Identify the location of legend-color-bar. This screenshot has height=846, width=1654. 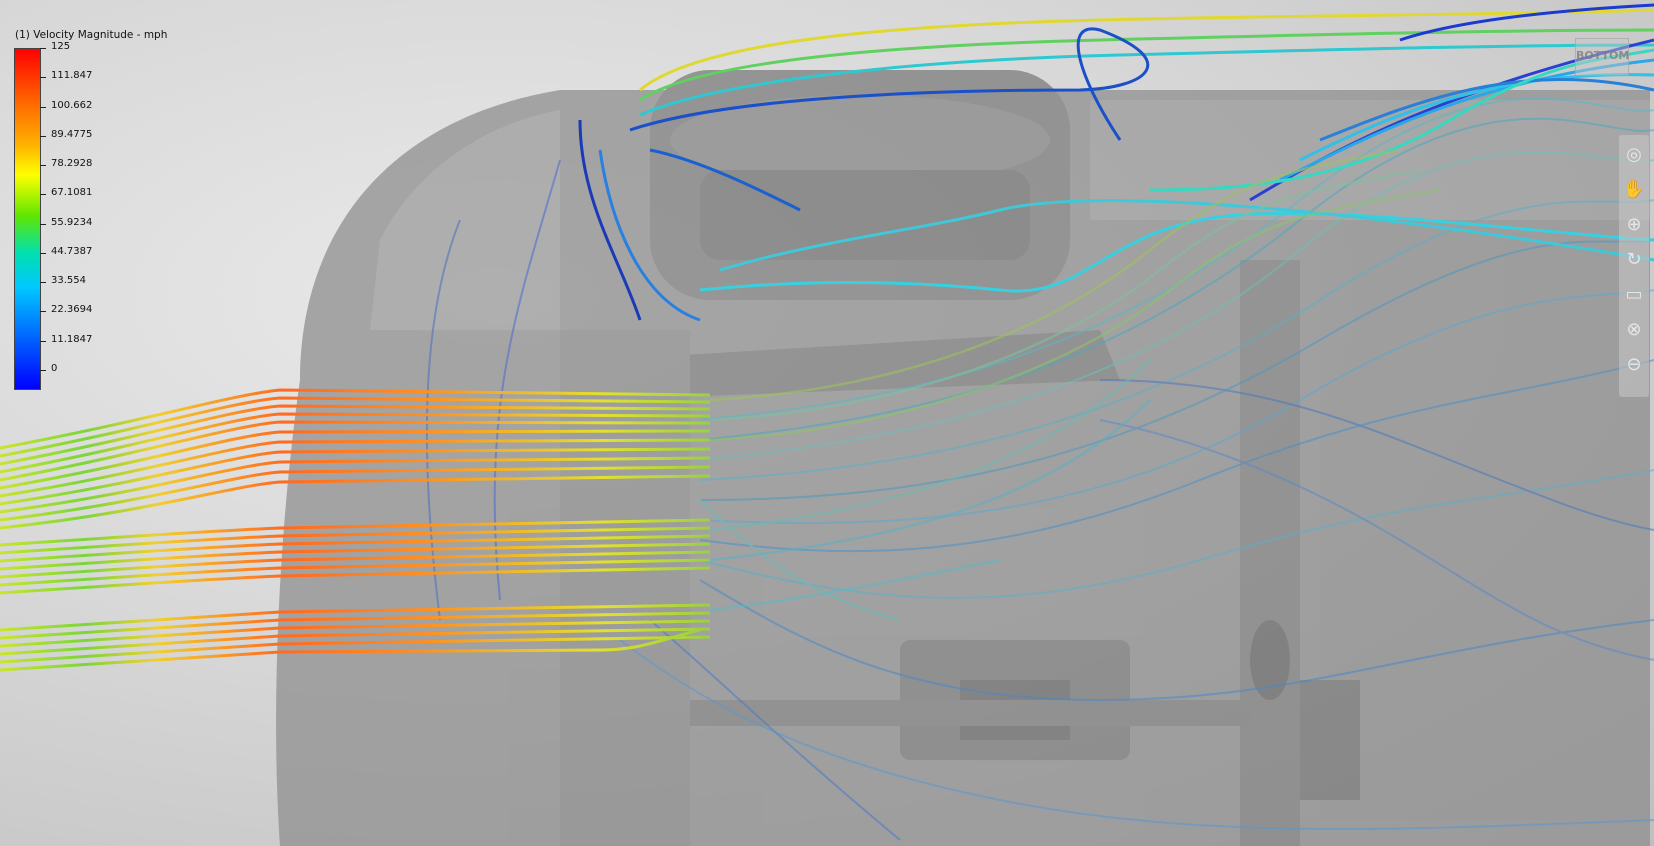
(27, 219).